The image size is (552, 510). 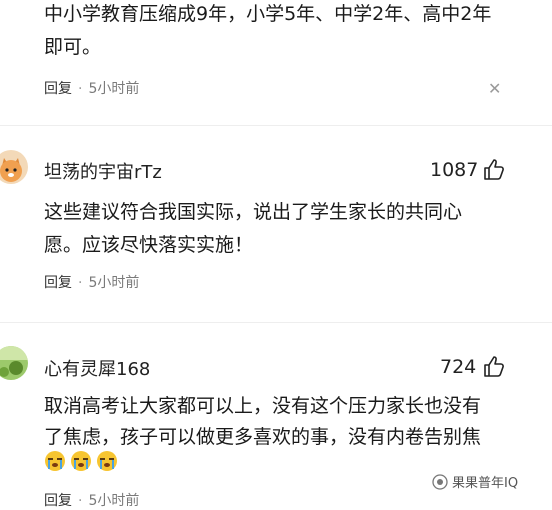 I want to click on comment-2-text-line-2: 愿。应该尽快落实实施！, so click(x=149, y=245).